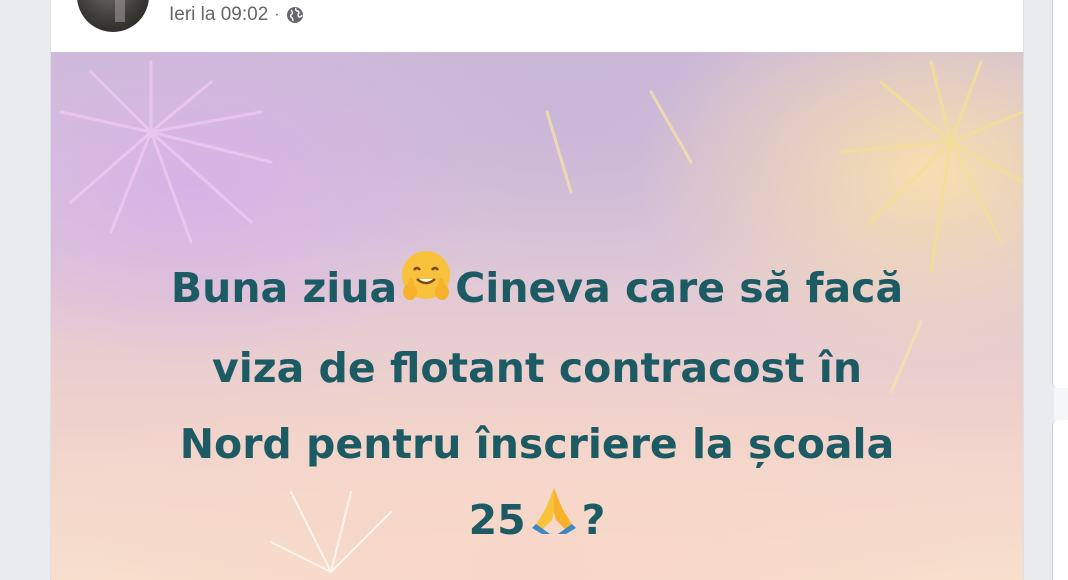  Describe the element at coordinates (679, 288) in the screenshot. I see `post-text-line1-end: Cineva care să facă` at that location.